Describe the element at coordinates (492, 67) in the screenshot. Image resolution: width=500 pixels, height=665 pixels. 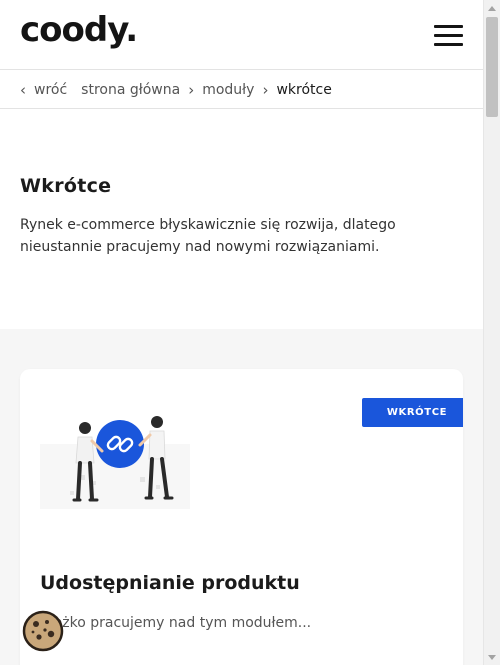
I see `scroll-thumb` at that location.